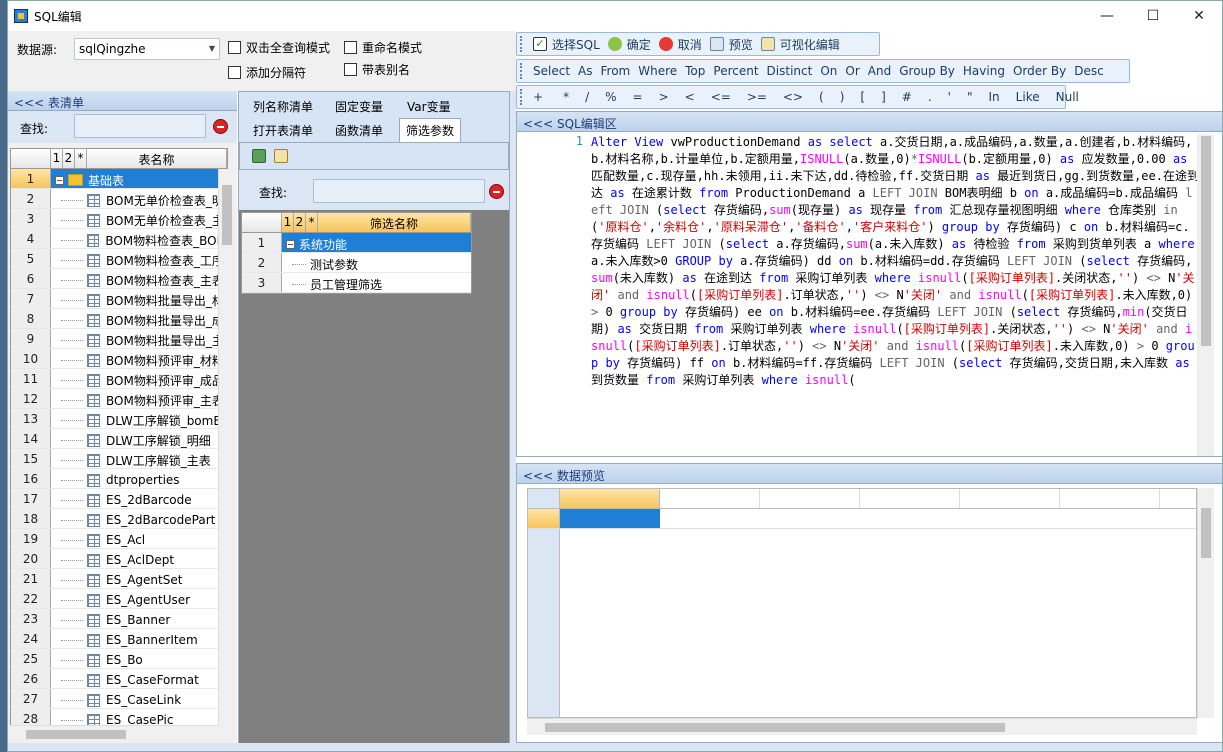 This screenshot has height=752, width=1223. Describe the element at coordinates (1088, 71) in the screenshot. I see `keyword-button-desc: Desc` at that location.